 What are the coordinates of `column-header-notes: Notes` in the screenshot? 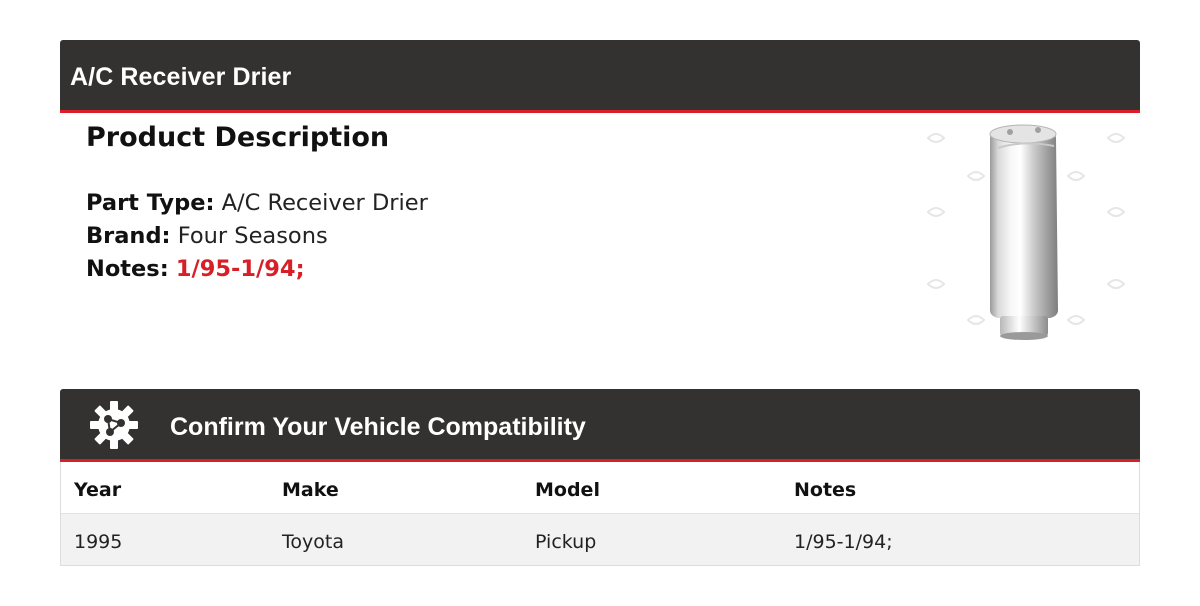 It's located at (825, 490).